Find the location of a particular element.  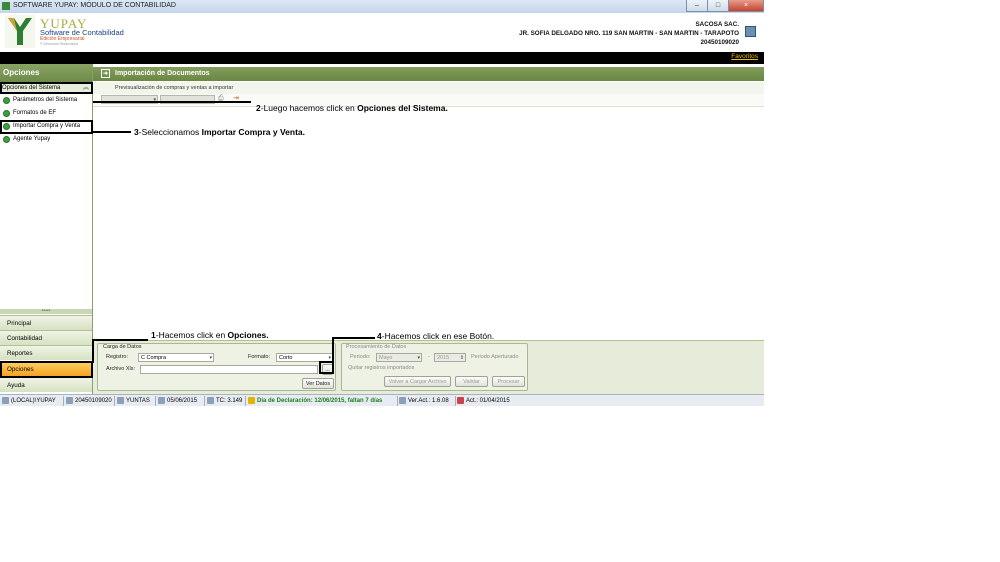

carga-group-title: Carga de Datos is located at coordinates (122, 347).